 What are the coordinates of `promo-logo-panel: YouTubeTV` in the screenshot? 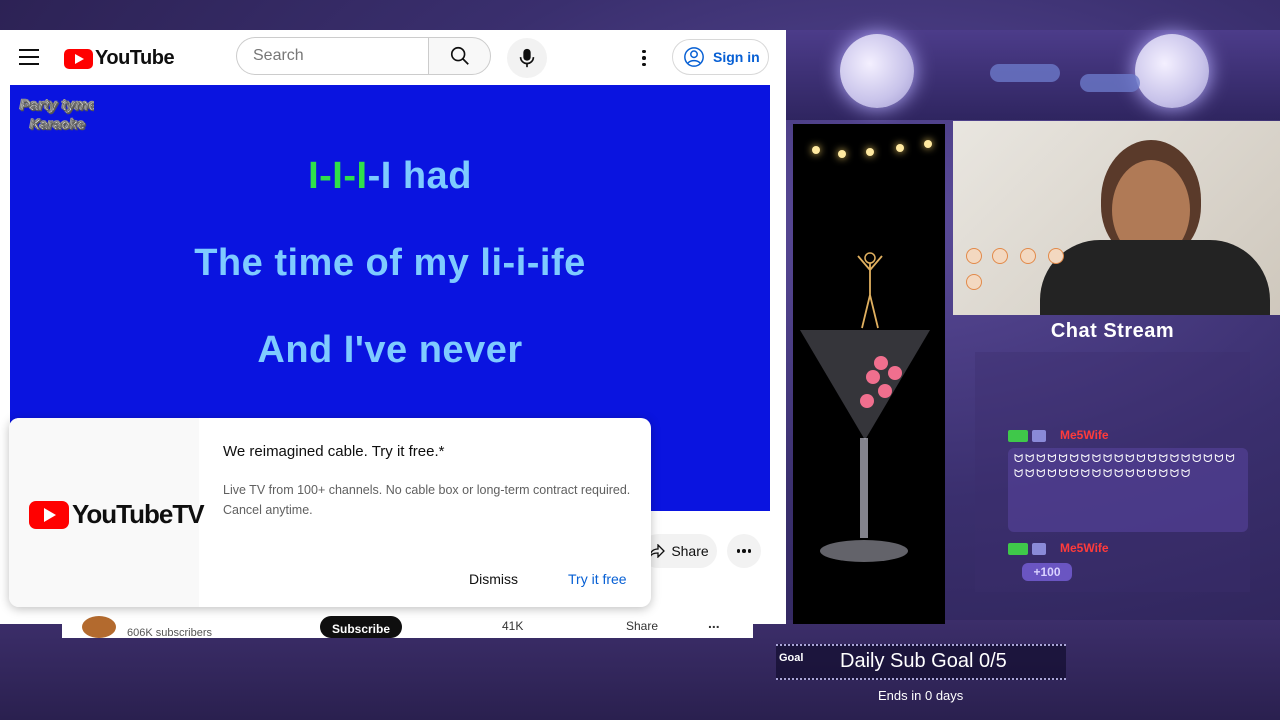 It's located at (107, 512).